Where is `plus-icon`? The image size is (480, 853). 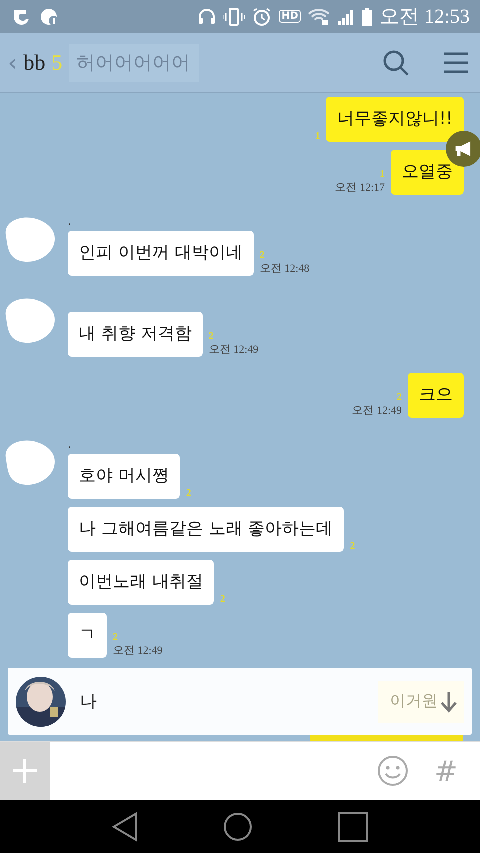
plus-icon is located at coordinates (25, 771).